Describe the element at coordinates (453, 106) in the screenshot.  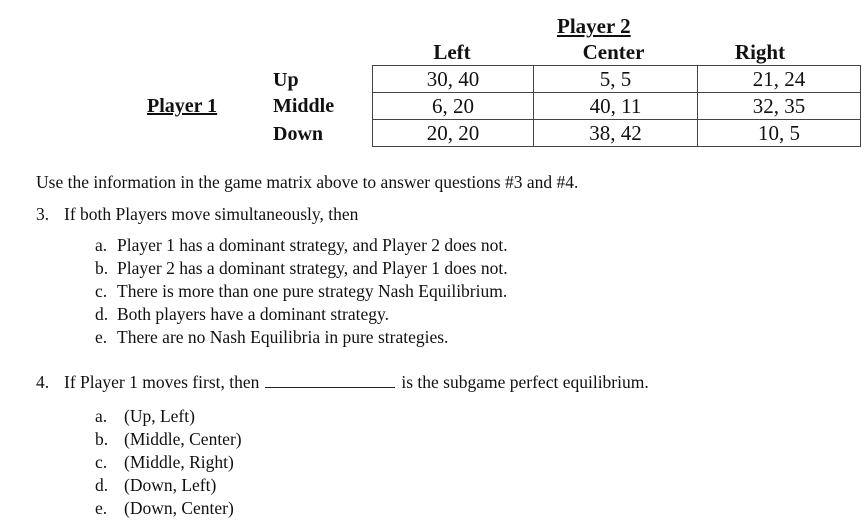
I see `payoff-cell: 6, 20` at that location.